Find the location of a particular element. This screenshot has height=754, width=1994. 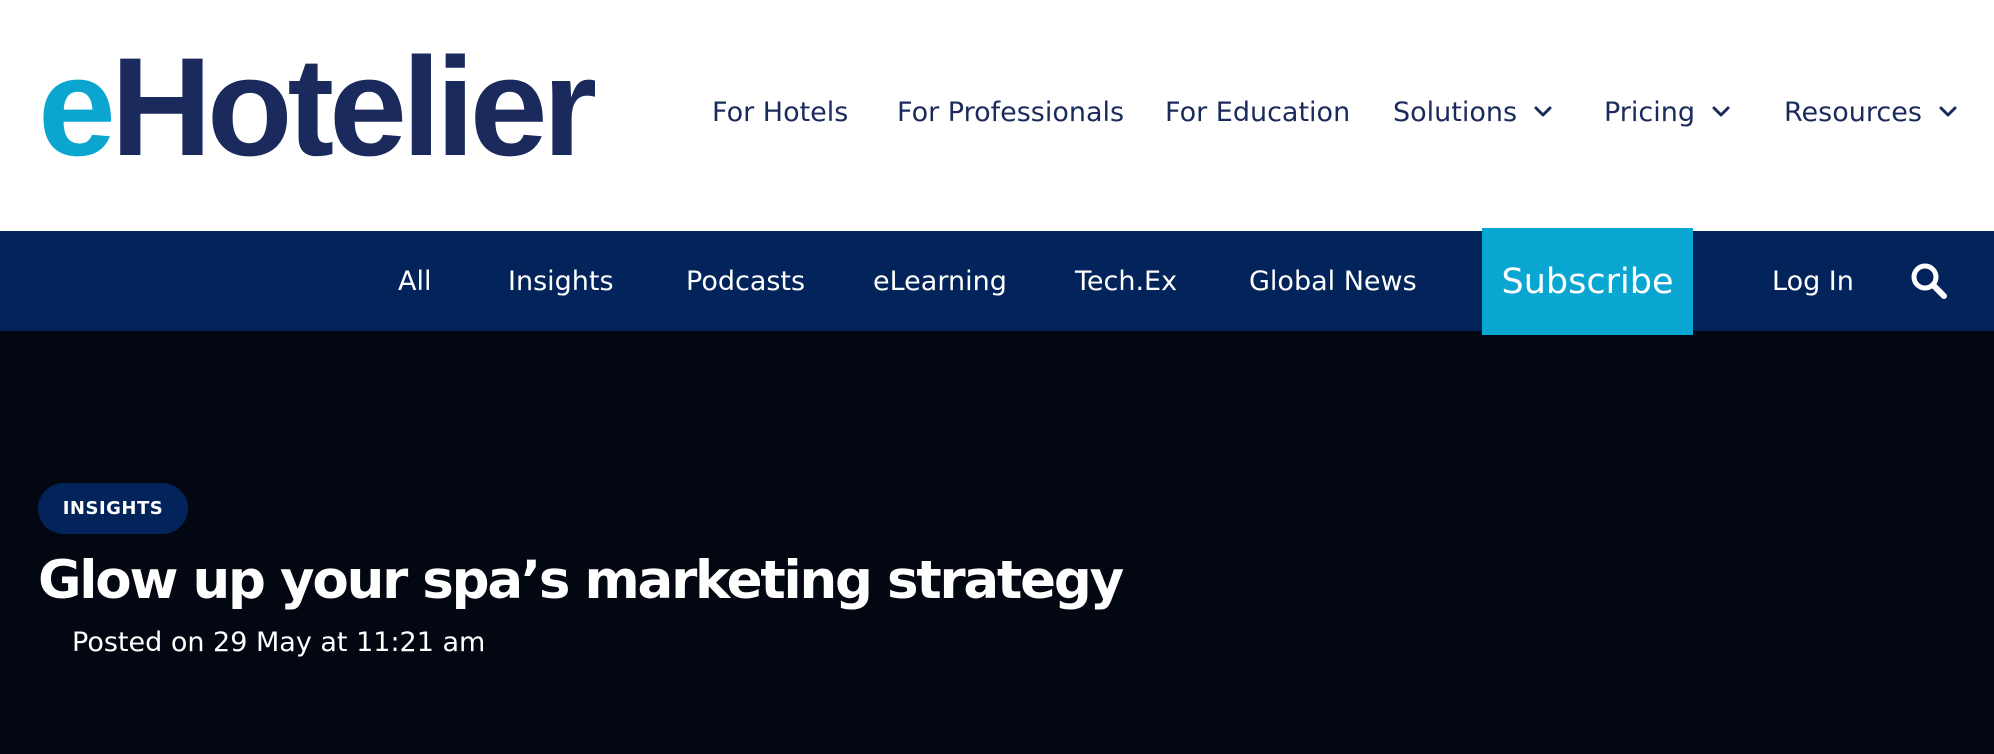

subnav-elearning: eLearning is located at coordinates (940, 281).